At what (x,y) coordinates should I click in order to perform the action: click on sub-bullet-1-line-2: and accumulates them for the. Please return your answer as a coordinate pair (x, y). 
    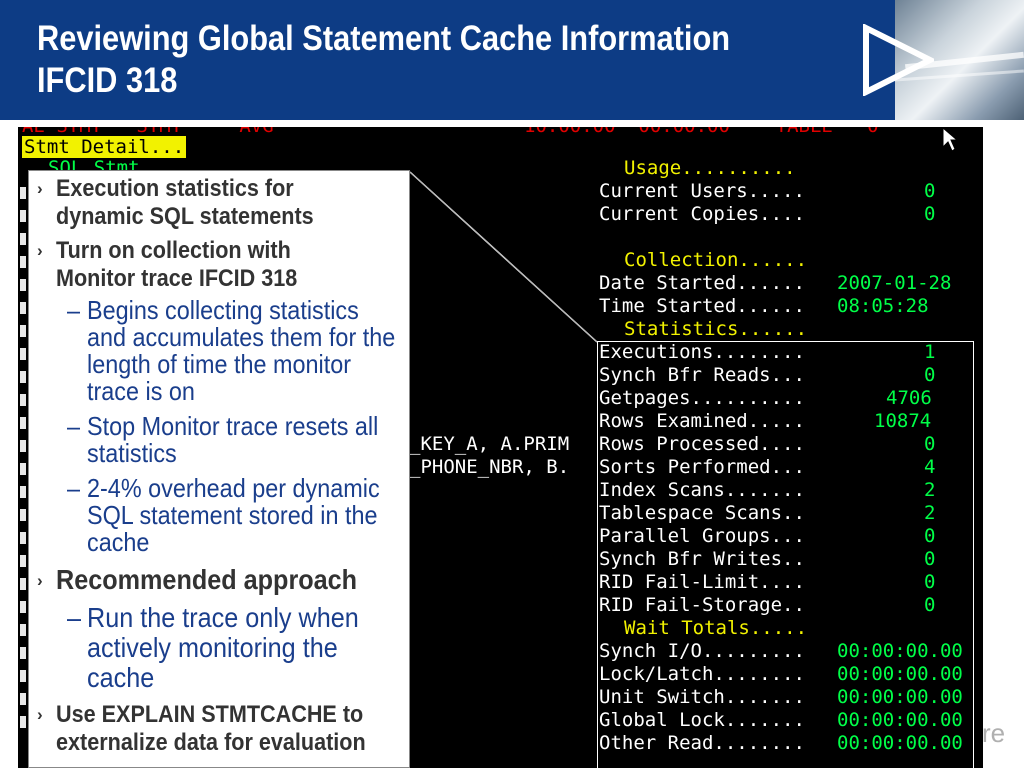
    Looking at the image, I should click on (241, 337).